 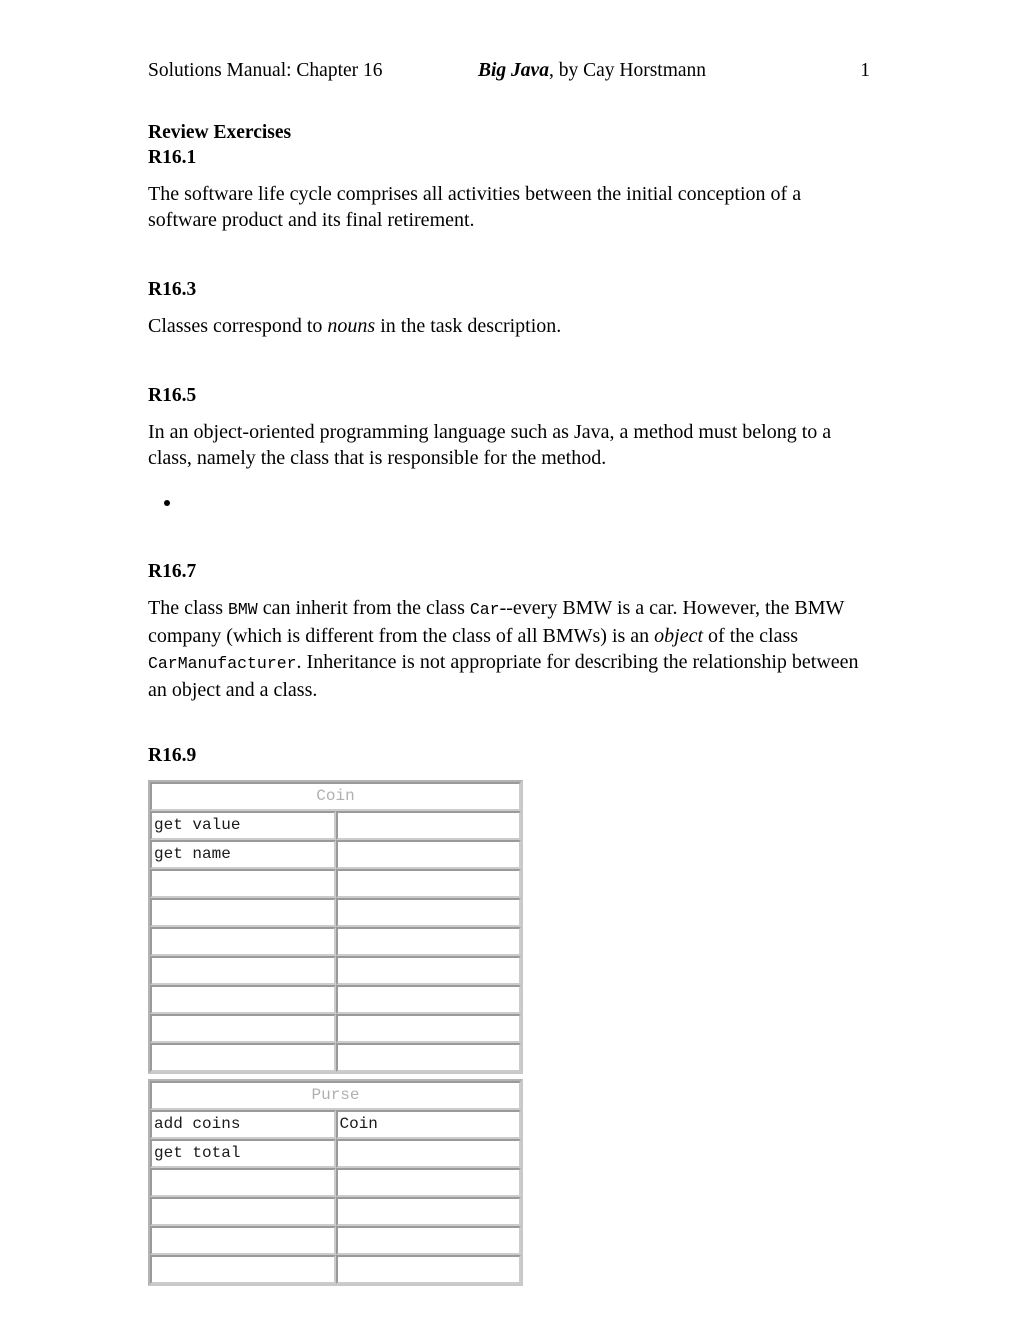 What do you see at coordinates (679, 636) in the screenshot?
I see `text-run-italic: object` at bounding box center [679, 636].